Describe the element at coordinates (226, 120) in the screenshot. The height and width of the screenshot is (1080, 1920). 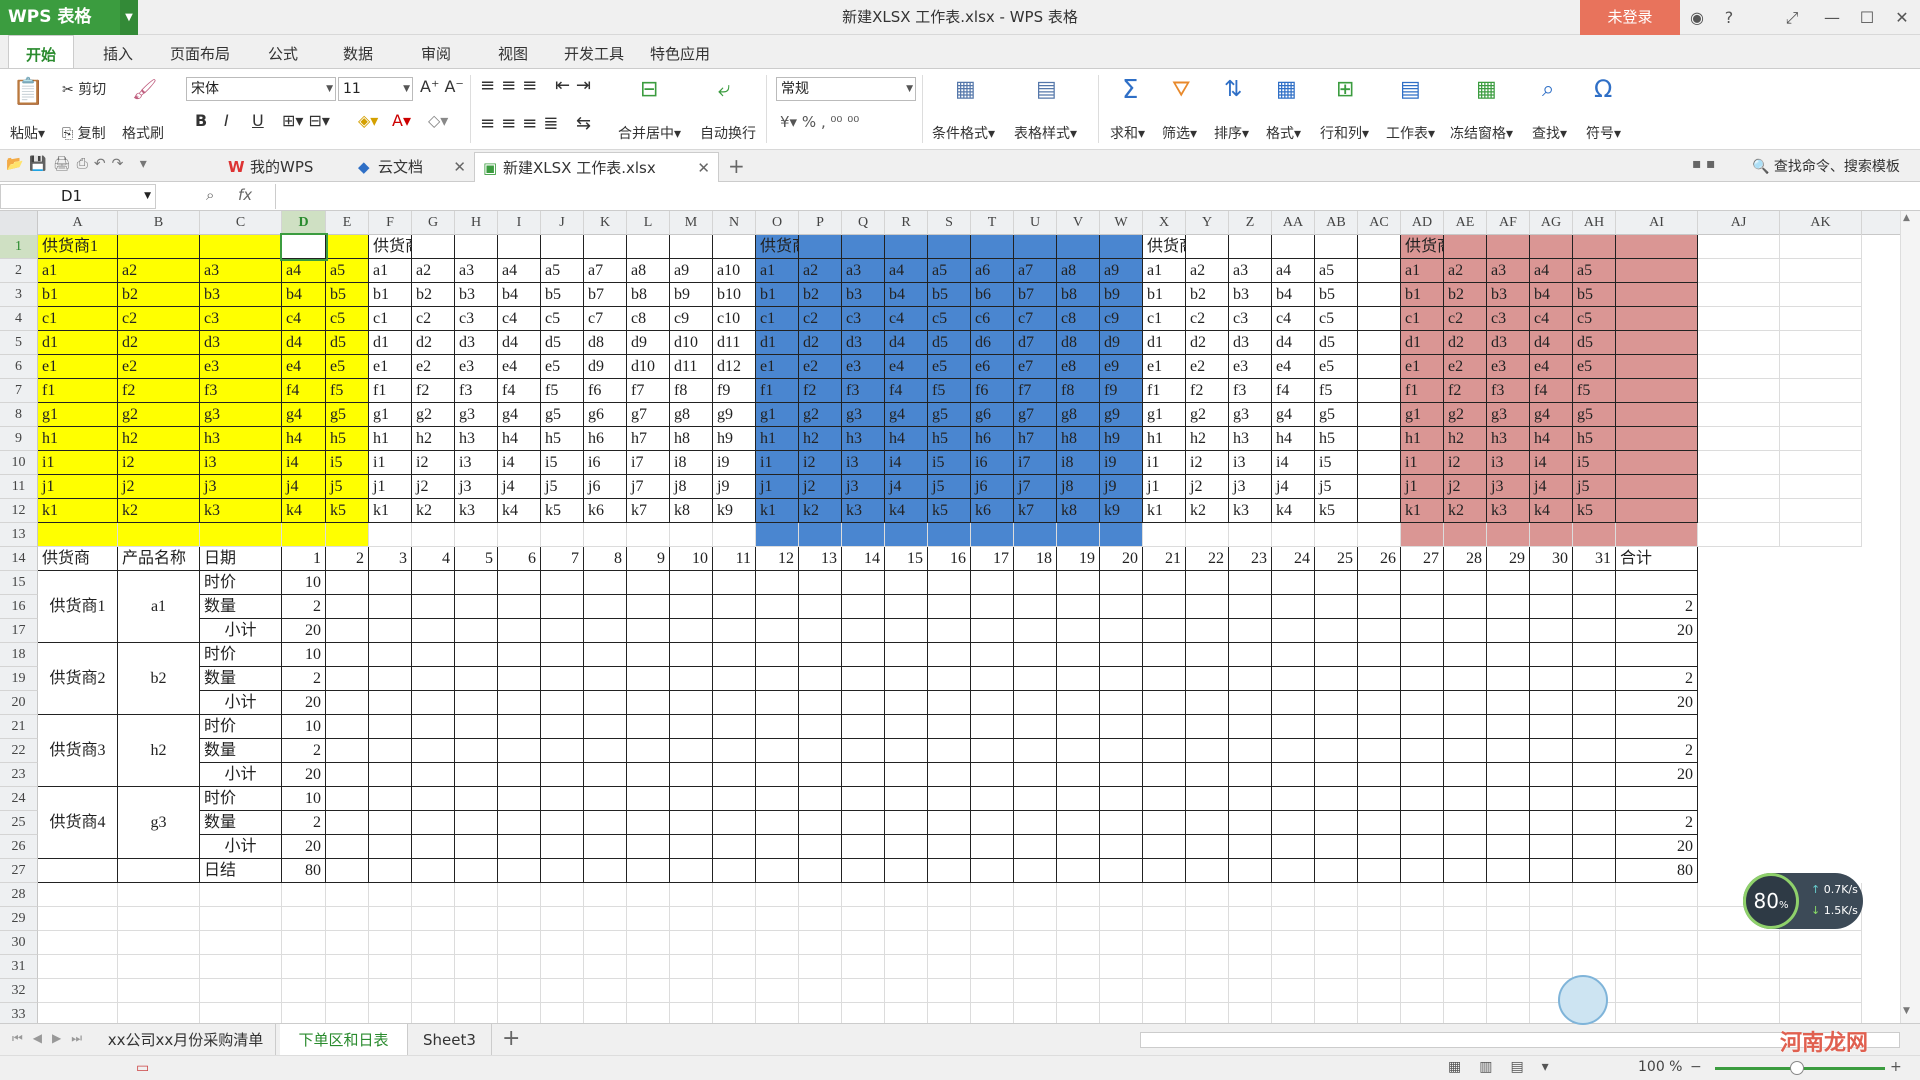
I see `italic-icon: I` at that location.